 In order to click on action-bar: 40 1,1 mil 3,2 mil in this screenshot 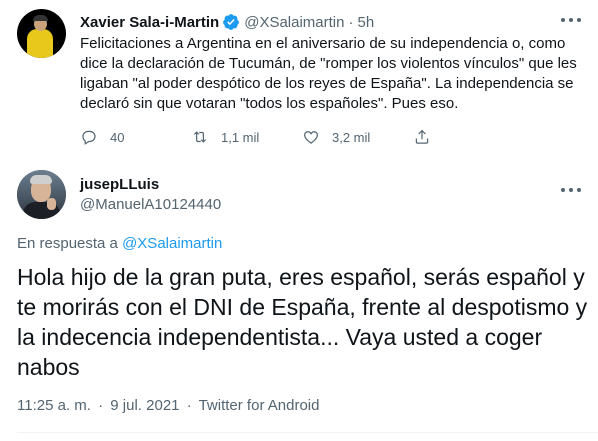, I will do `click(302, 137)`.